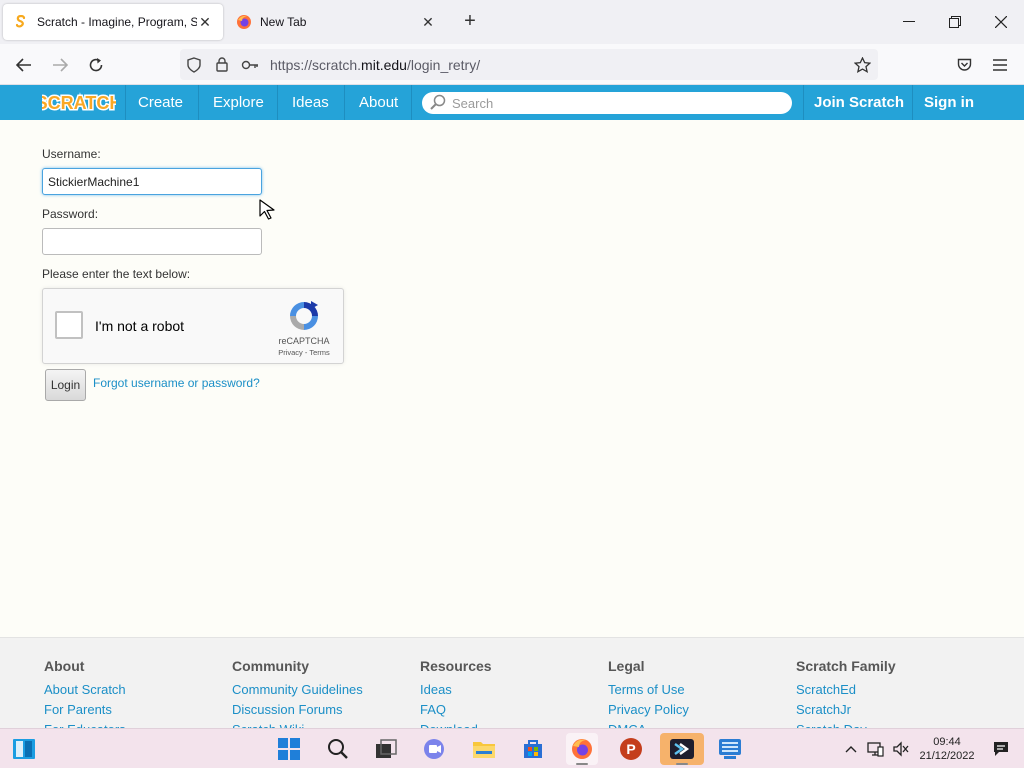  I want to click on tab-title: New Tab, so click(283, 22).